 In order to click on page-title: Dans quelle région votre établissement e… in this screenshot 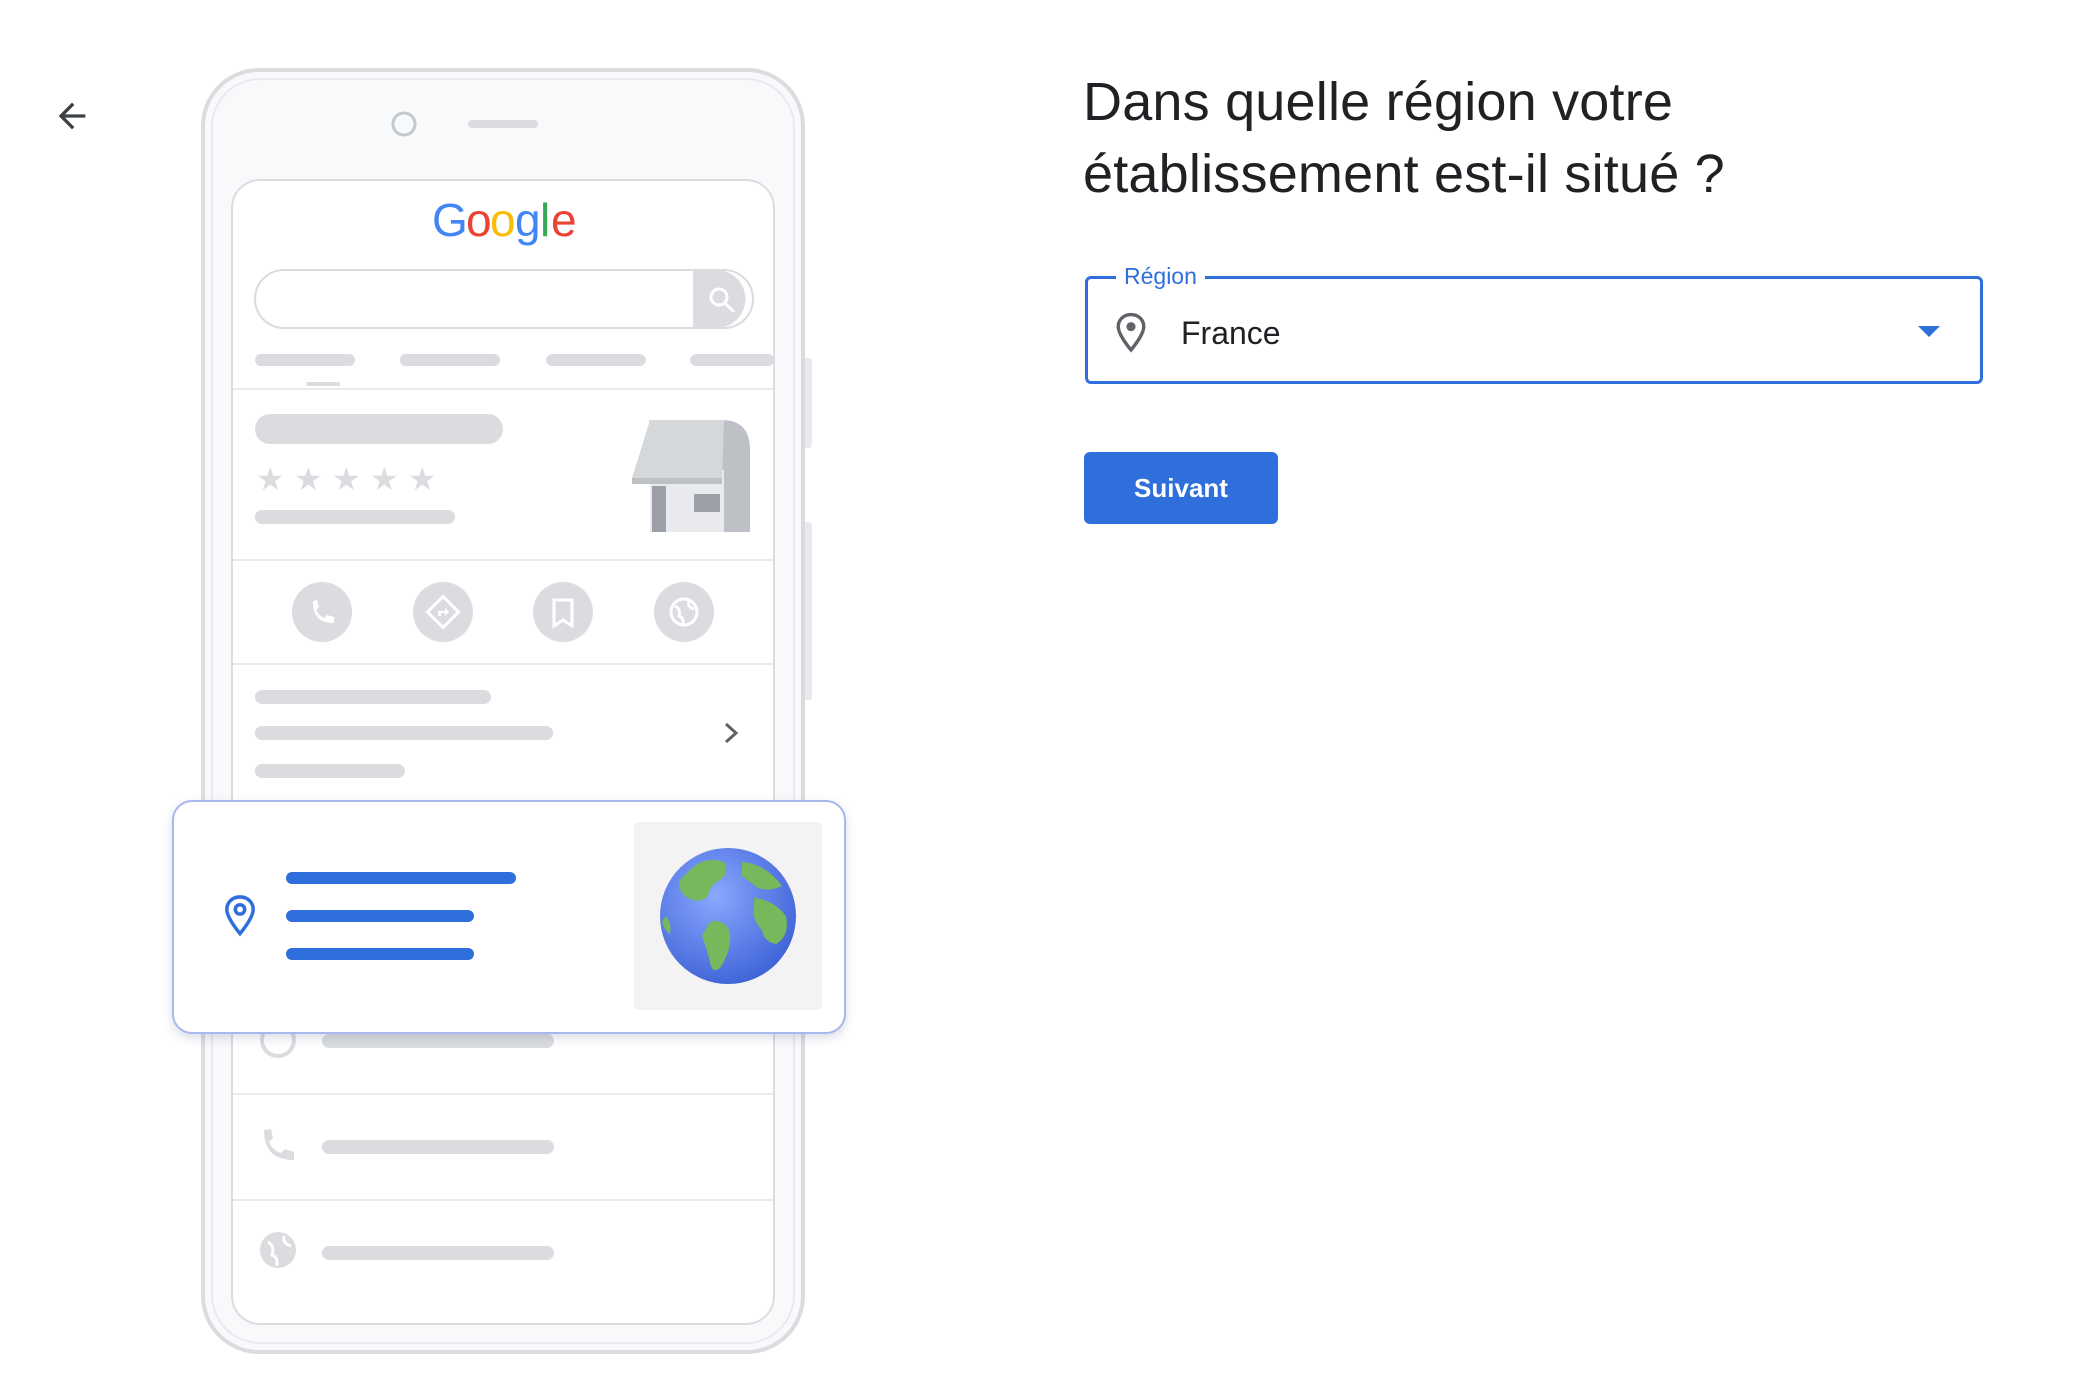, I will do `click(1404, 138)`.